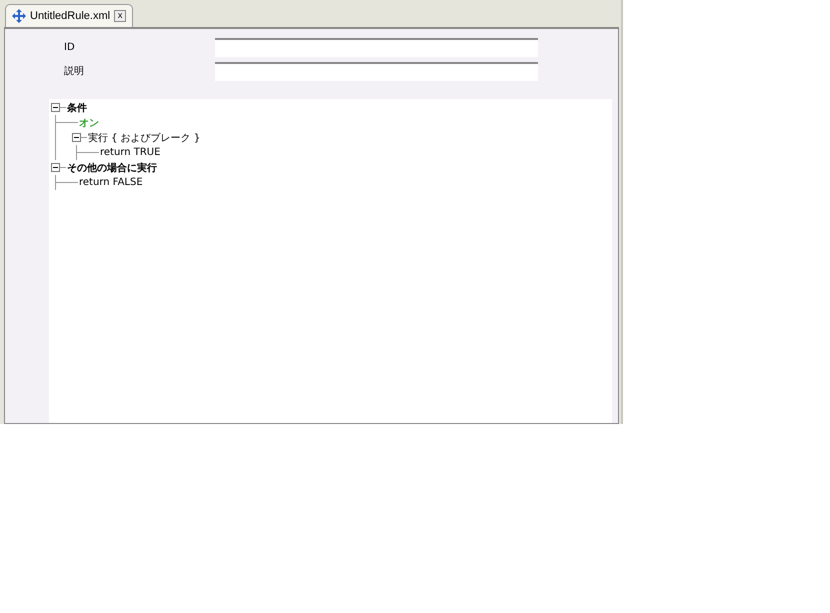 Image resolution: width=830 pixels, height=613 pixels. What do you see at coordinates (74, 71) in the screenshot?
I see `field-label: 説明` at bounding box center [74, 71].